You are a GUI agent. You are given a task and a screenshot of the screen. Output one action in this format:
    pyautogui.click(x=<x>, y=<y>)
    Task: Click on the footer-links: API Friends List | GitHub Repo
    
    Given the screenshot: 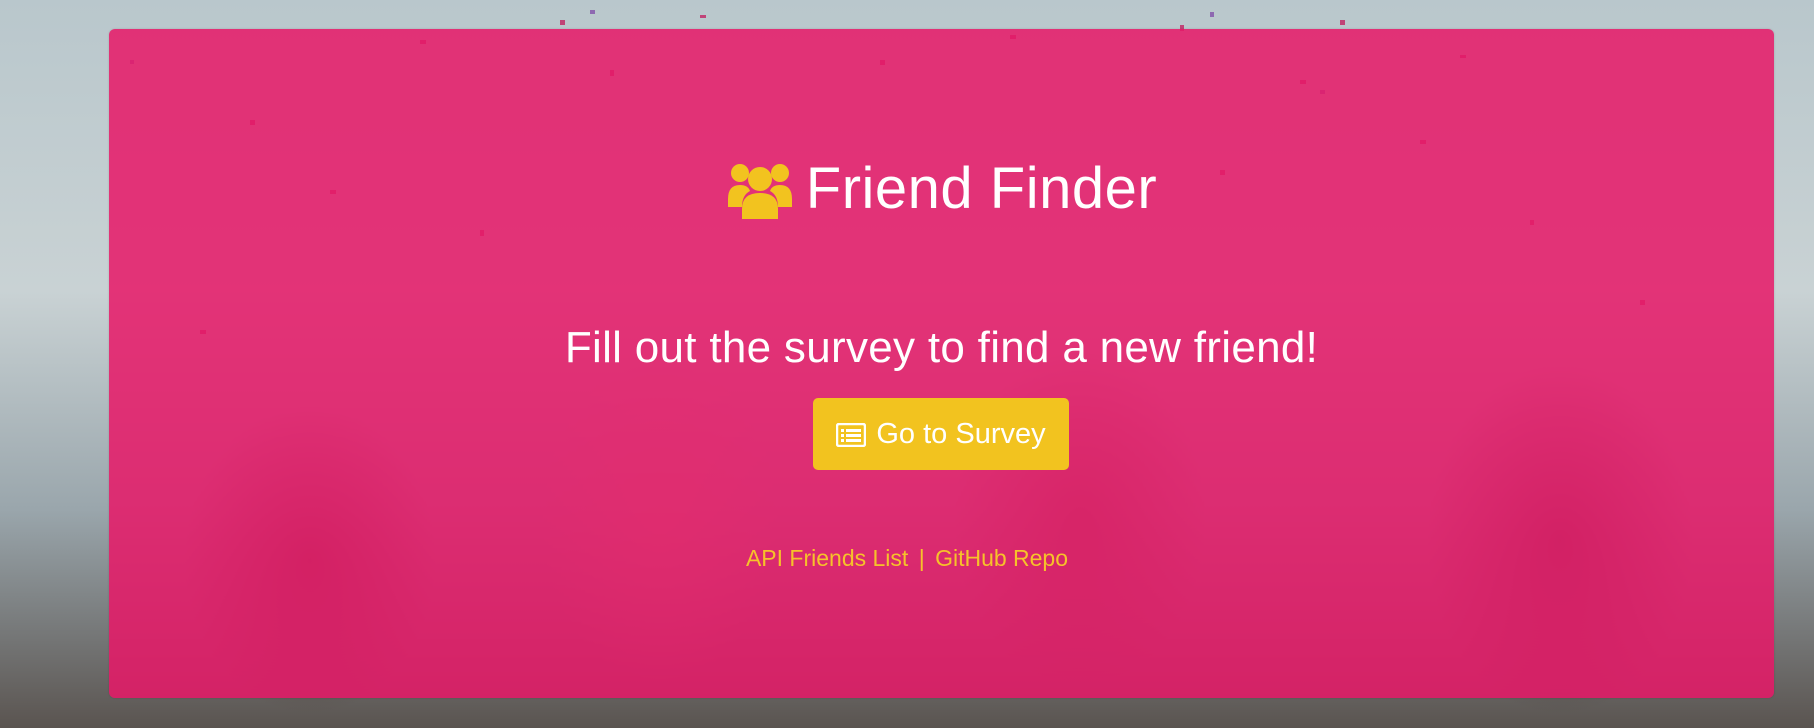 What is the action you would take?
    pyautogui.click(x=907, y=558)
    